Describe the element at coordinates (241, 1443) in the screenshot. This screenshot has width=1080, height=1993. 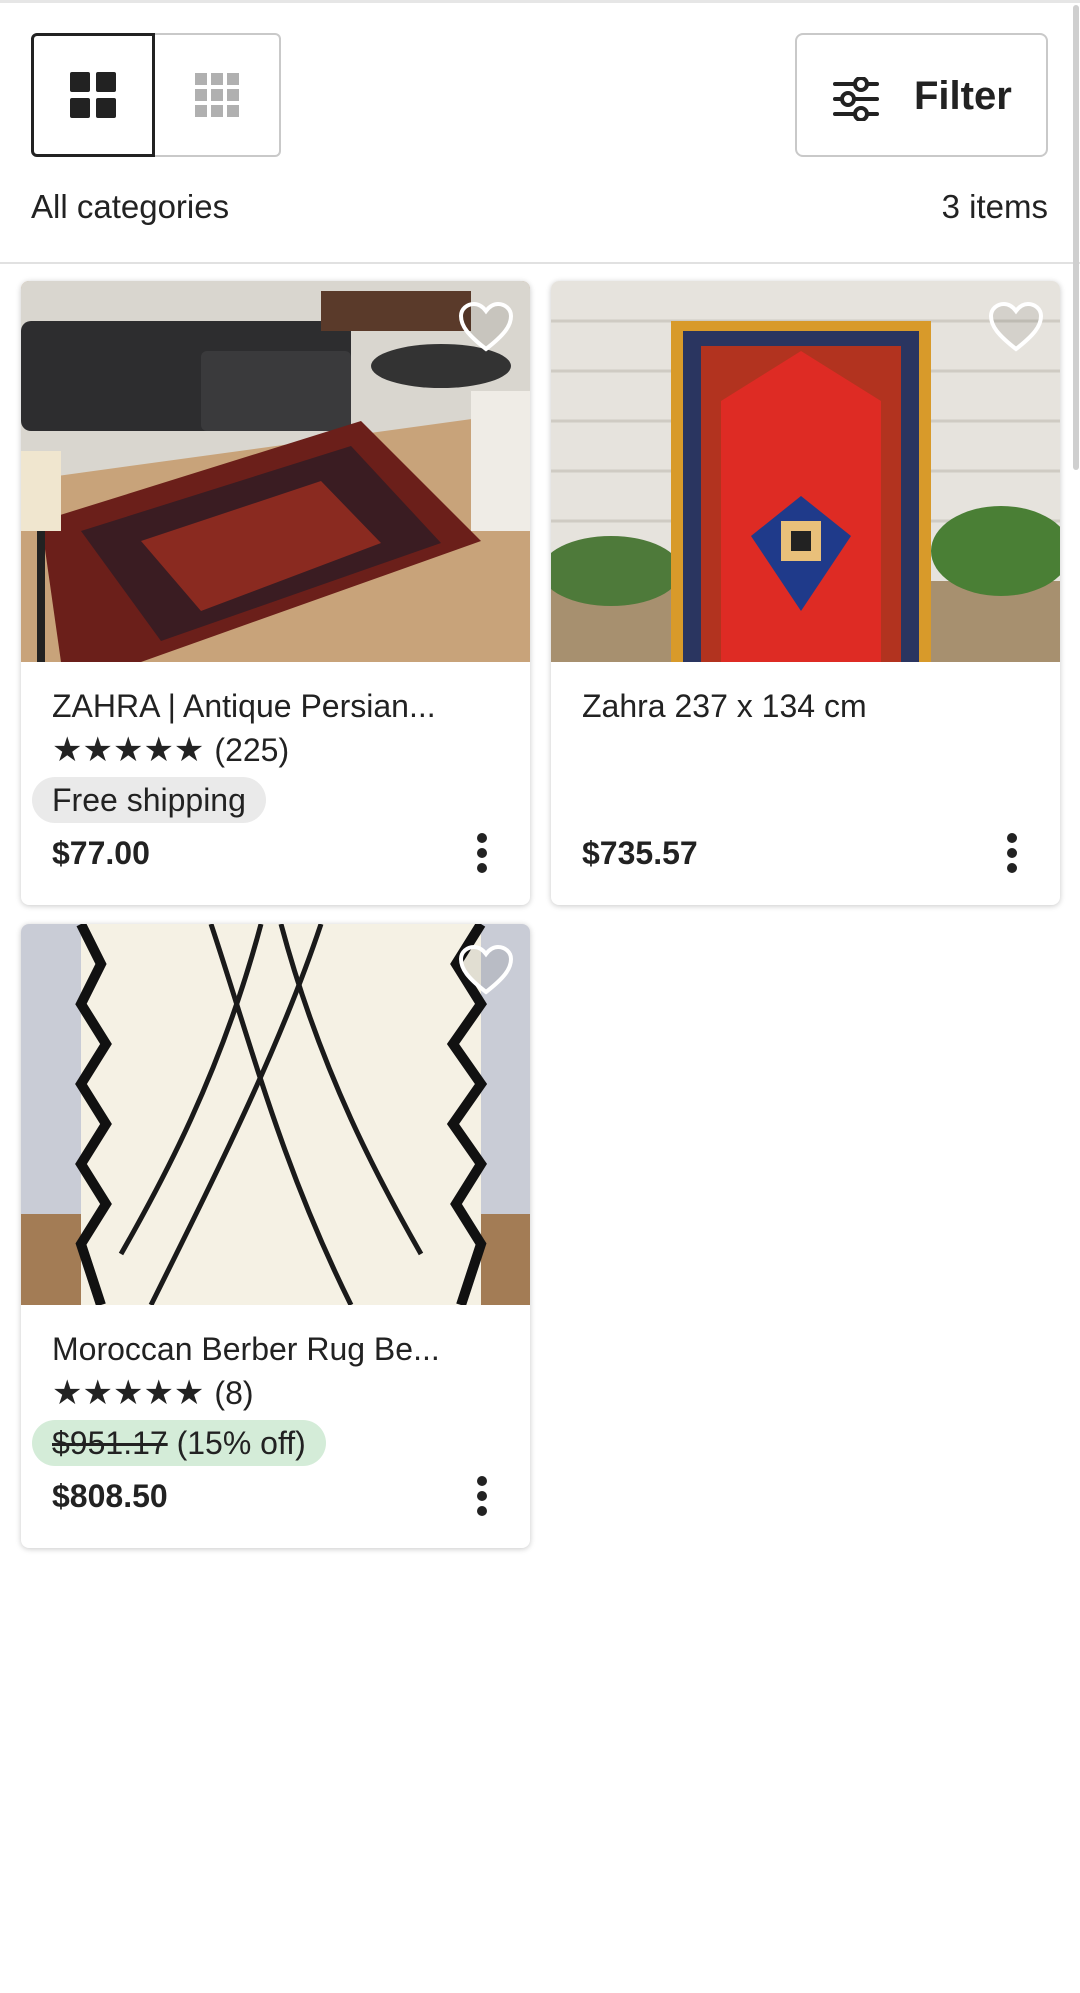
I see `discount-label: (15% off)` at that location.